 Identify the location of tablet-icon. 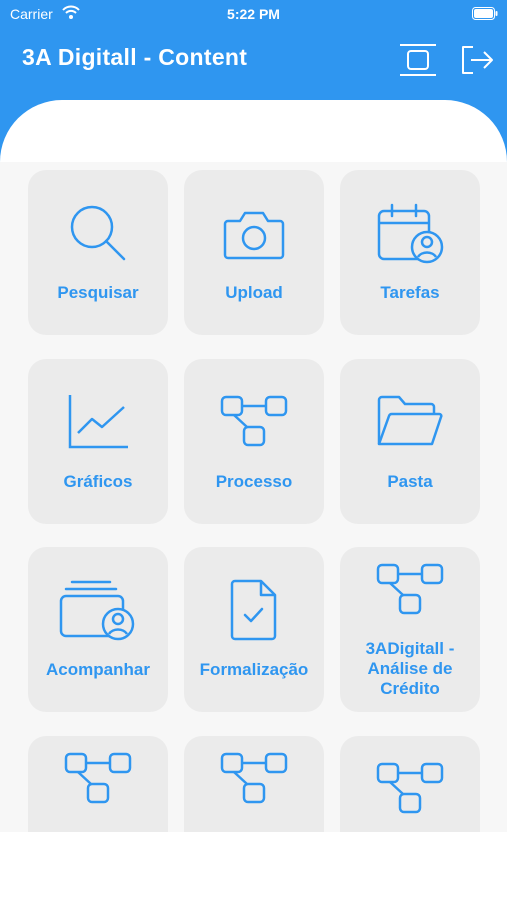
(418, 60).